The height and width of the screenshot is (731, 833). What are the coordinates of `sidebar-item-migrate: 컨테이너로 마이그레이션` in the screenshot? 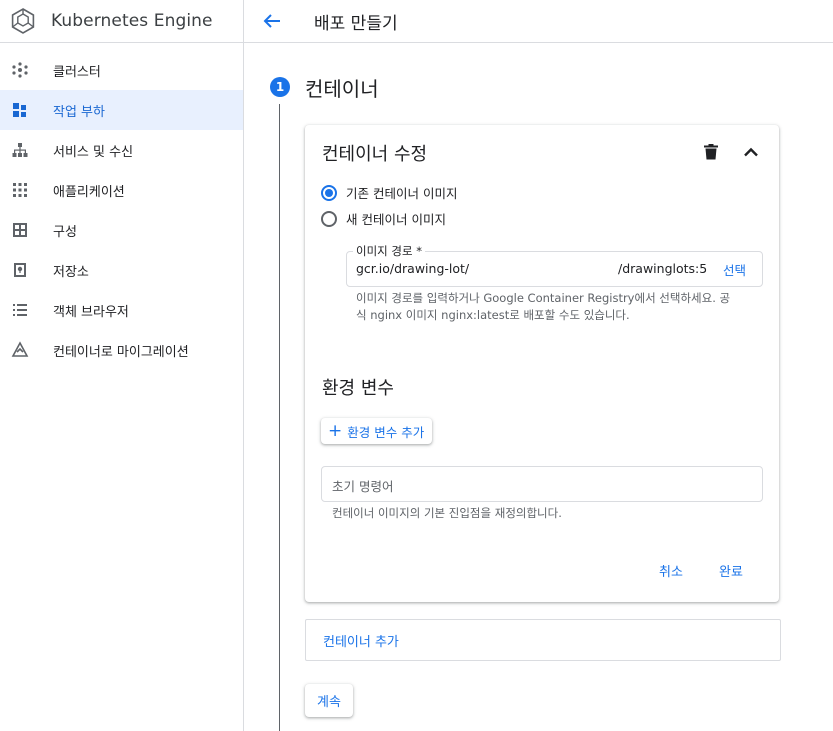 It's located at (121, 350).